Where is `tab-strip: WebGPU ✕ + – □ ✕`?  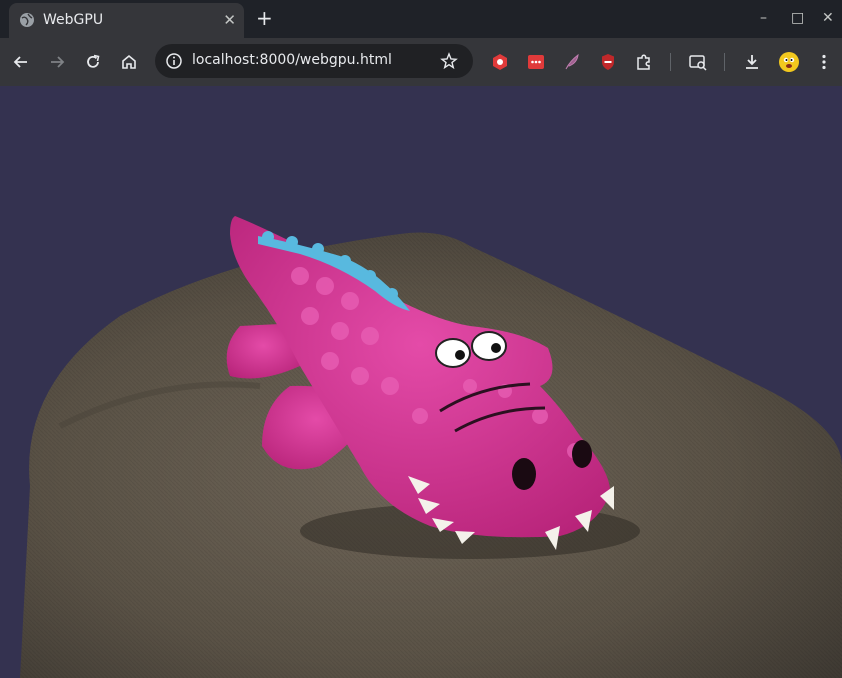
tab-strip: WebGPU ✕ + – □ ✕ is located at coordinates (421, 19).